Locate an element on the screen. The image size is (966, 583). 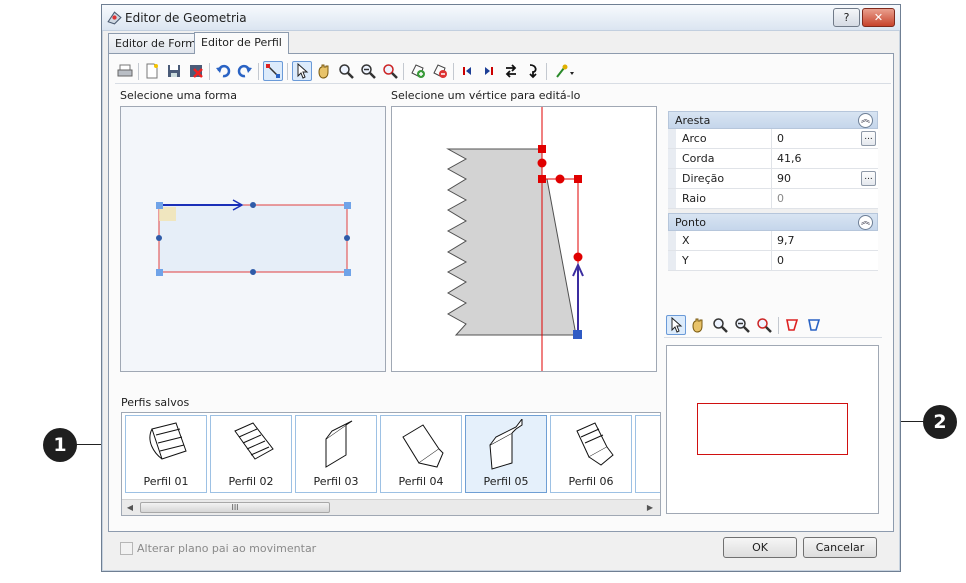
help-button: ? is located at coordinates (846, 17).